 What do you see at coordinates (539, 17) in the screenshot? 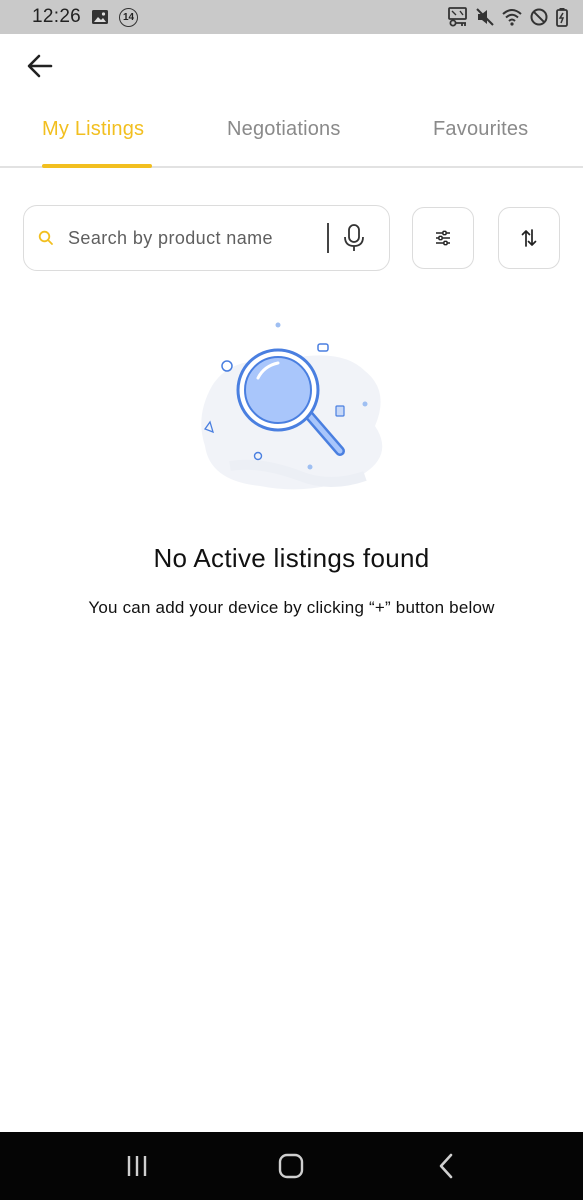
I see `do-not-disturb-icon` at bounding box center [539, 17].